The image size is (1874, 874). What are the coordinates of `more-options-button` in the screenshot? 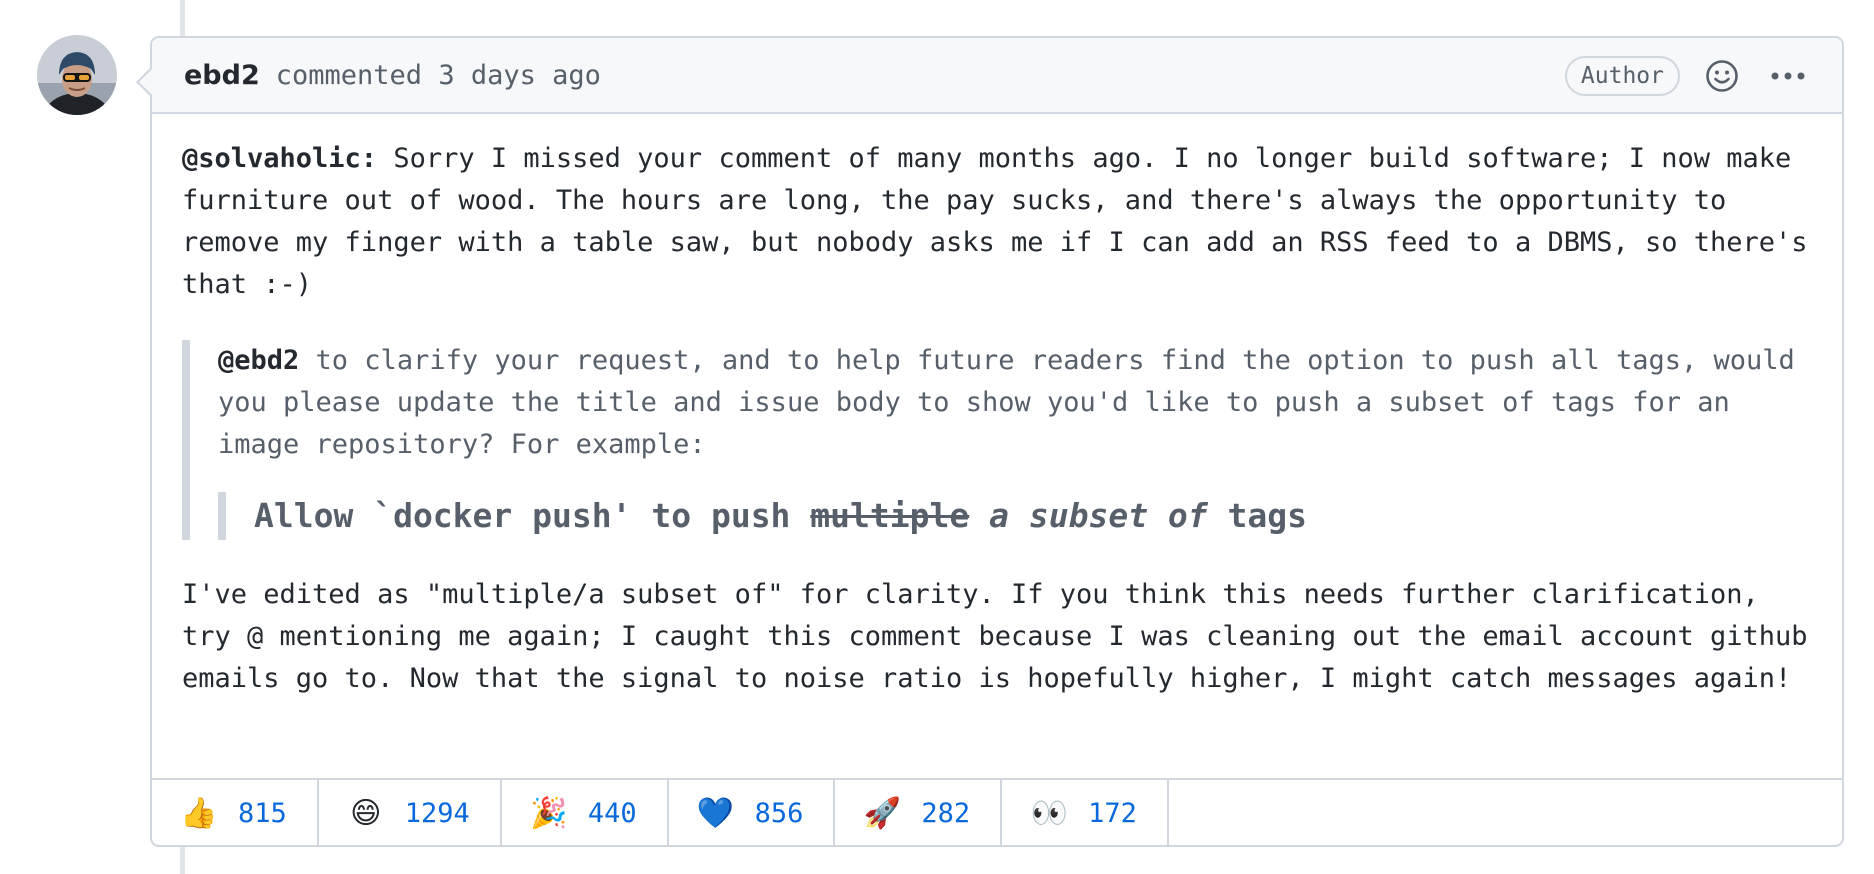 It's located at (1788, 76).